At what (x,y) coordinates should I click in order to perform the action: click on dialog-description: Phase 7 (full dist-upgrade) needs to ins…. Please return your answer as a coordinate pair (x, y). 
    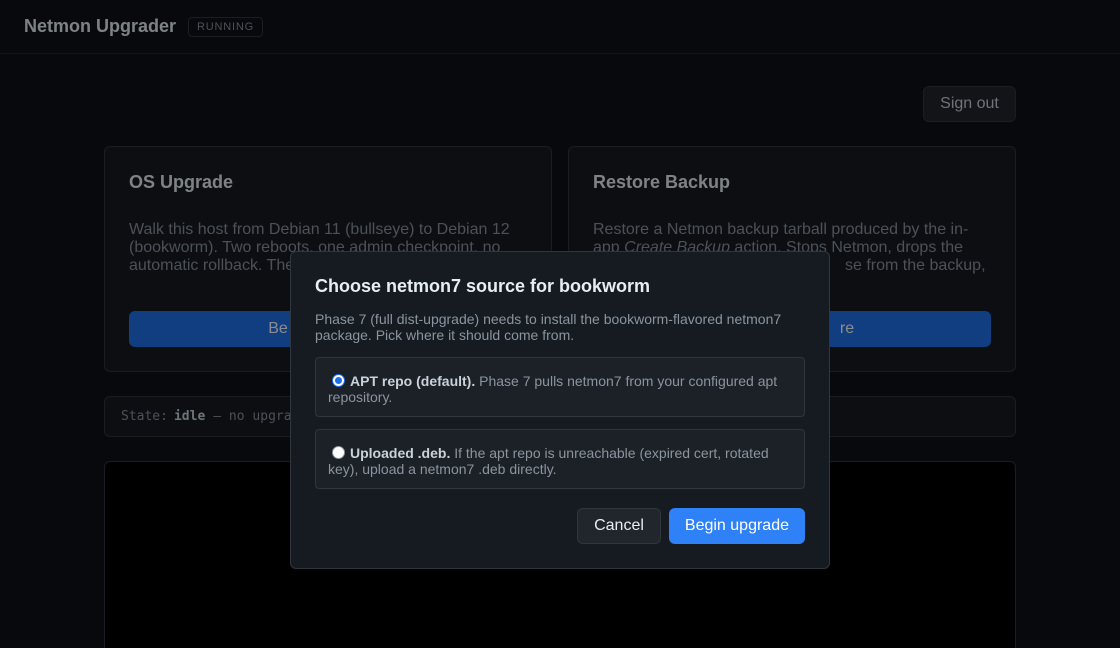
    Looking at the image, I should click on (548, 327).